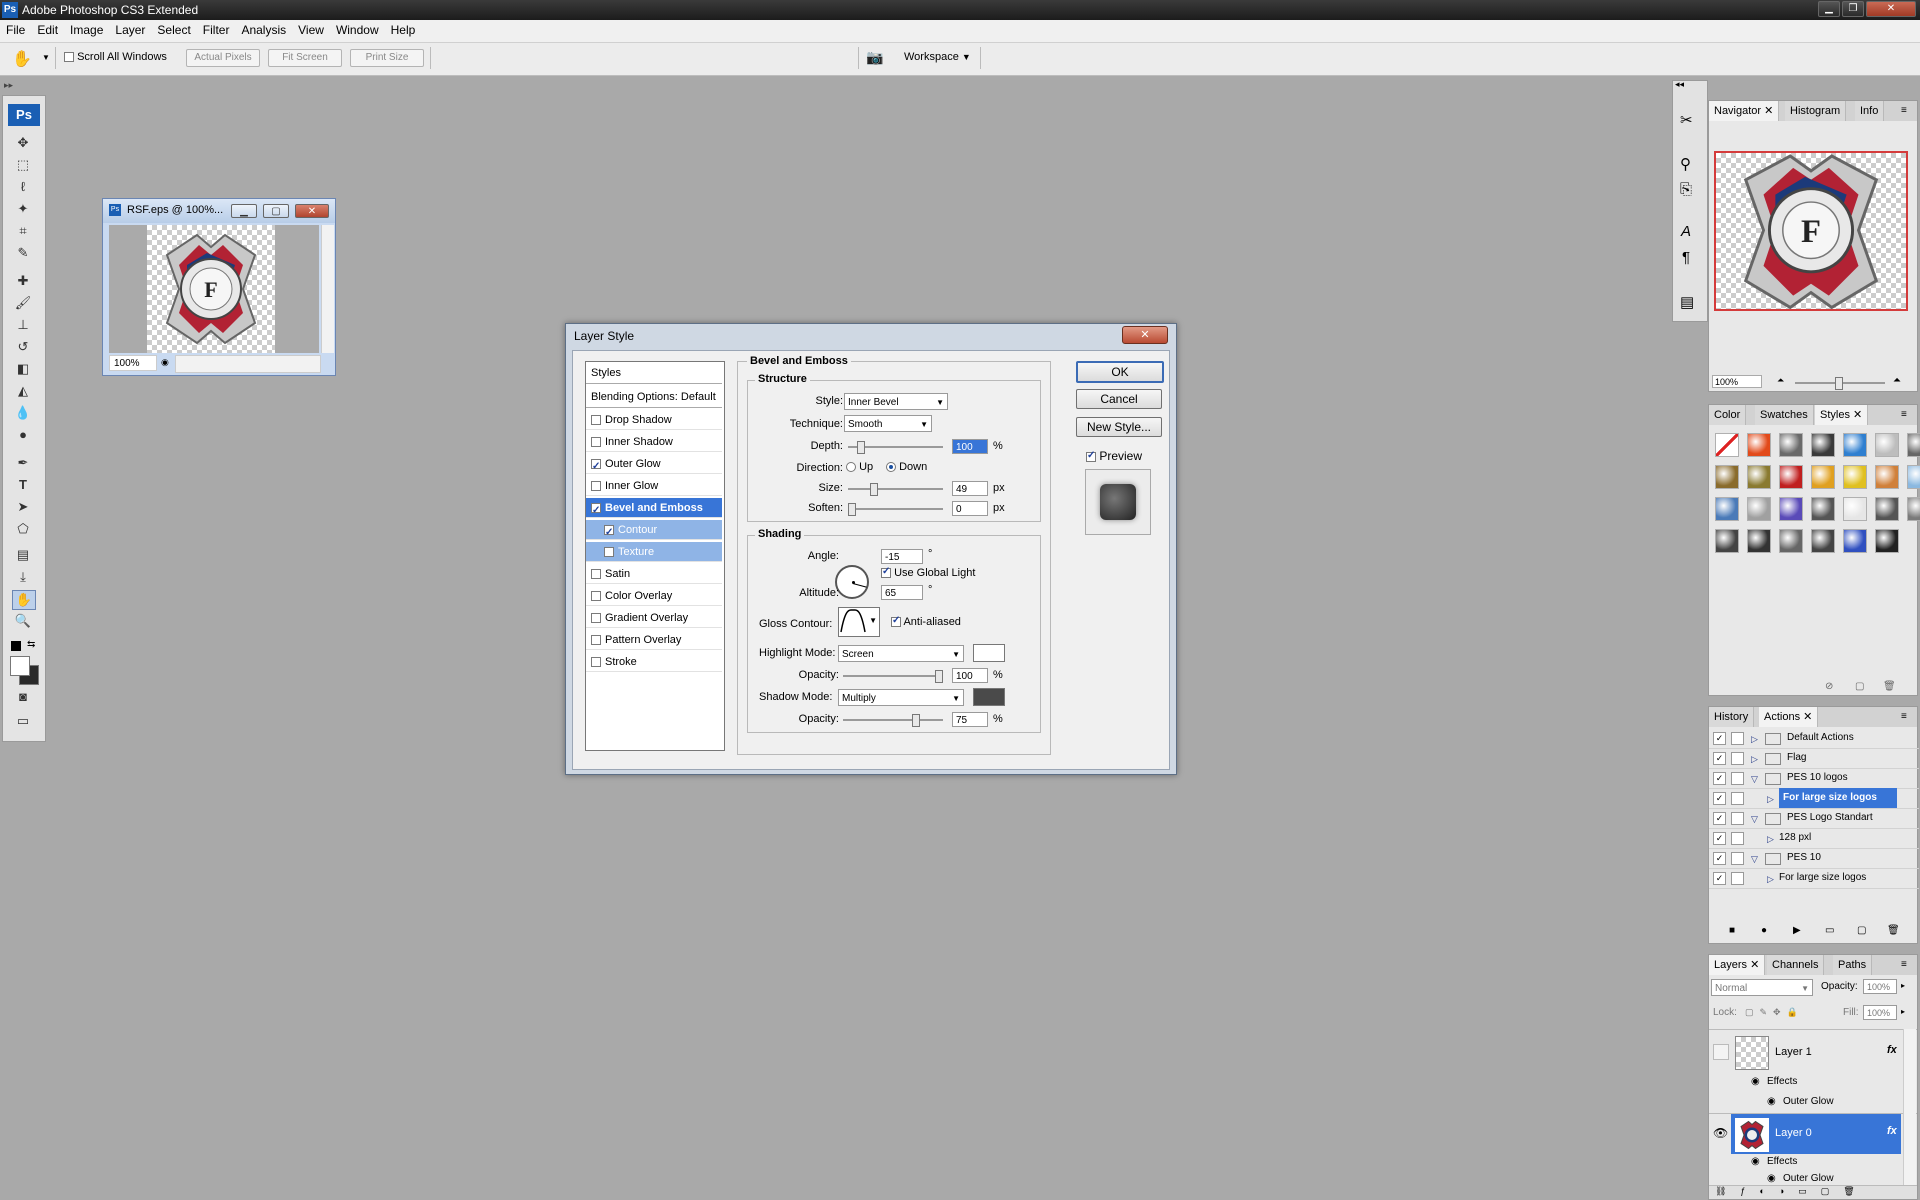 This screenshot has width=1920, height=1200. What do you see at coordinates (970, 488) in the screenshot?
I see `size-input: 49` at bounding box center [970, 488].